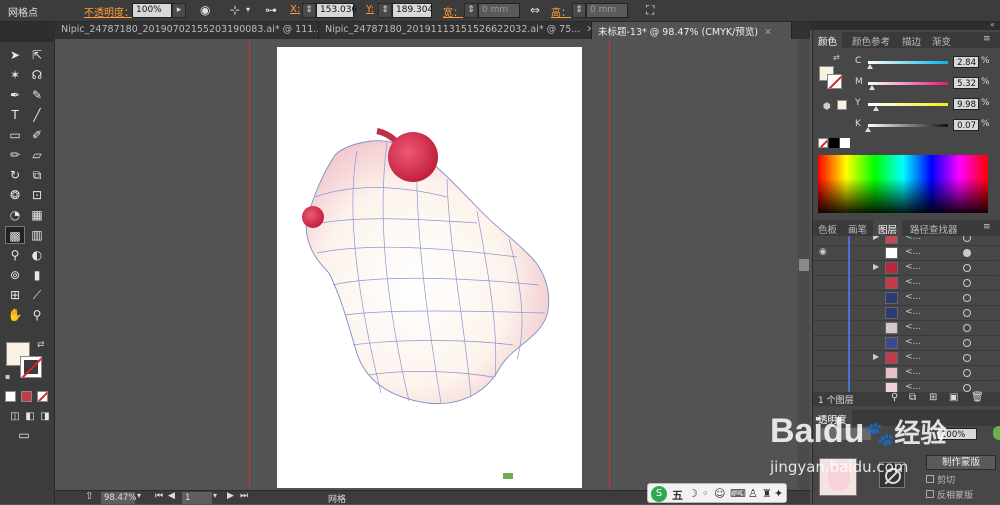 The height and width of the screenshot is (505, 1000). I want to click on pen-tool-icon: ✒, so click(15, 95).